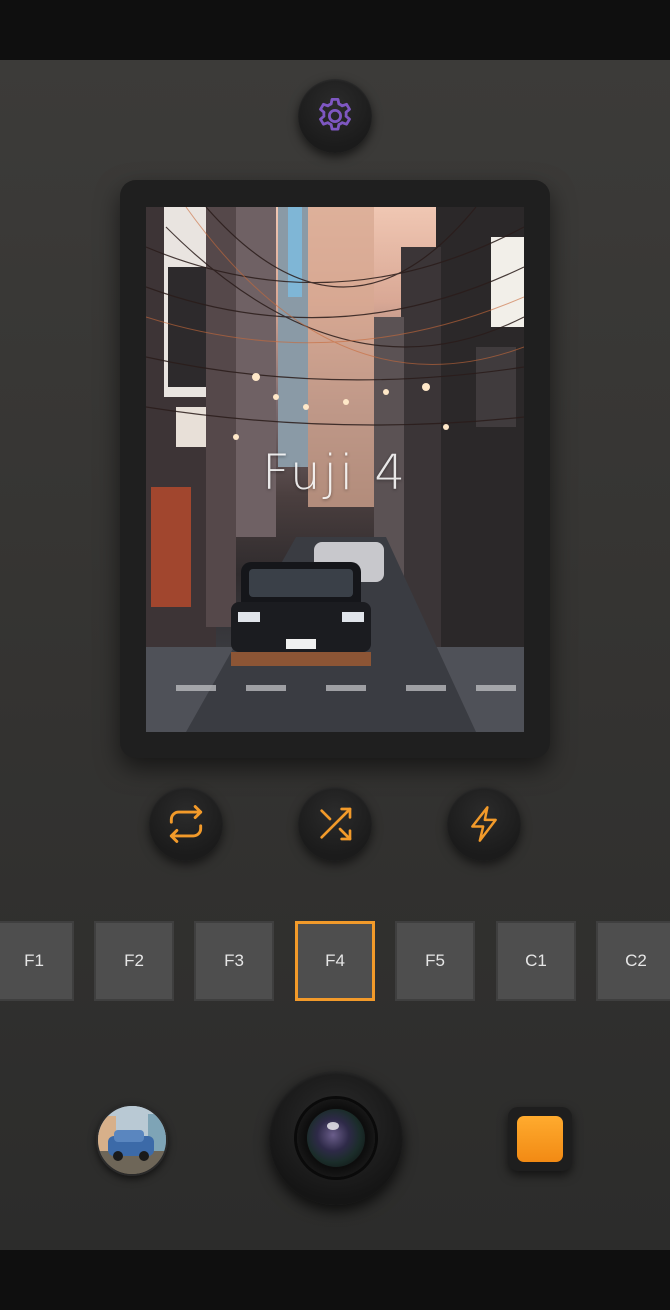 The height and width of the screenshot is (1310, 670). I want to click on gallery-thumbnail-image, so click(132, 1140).